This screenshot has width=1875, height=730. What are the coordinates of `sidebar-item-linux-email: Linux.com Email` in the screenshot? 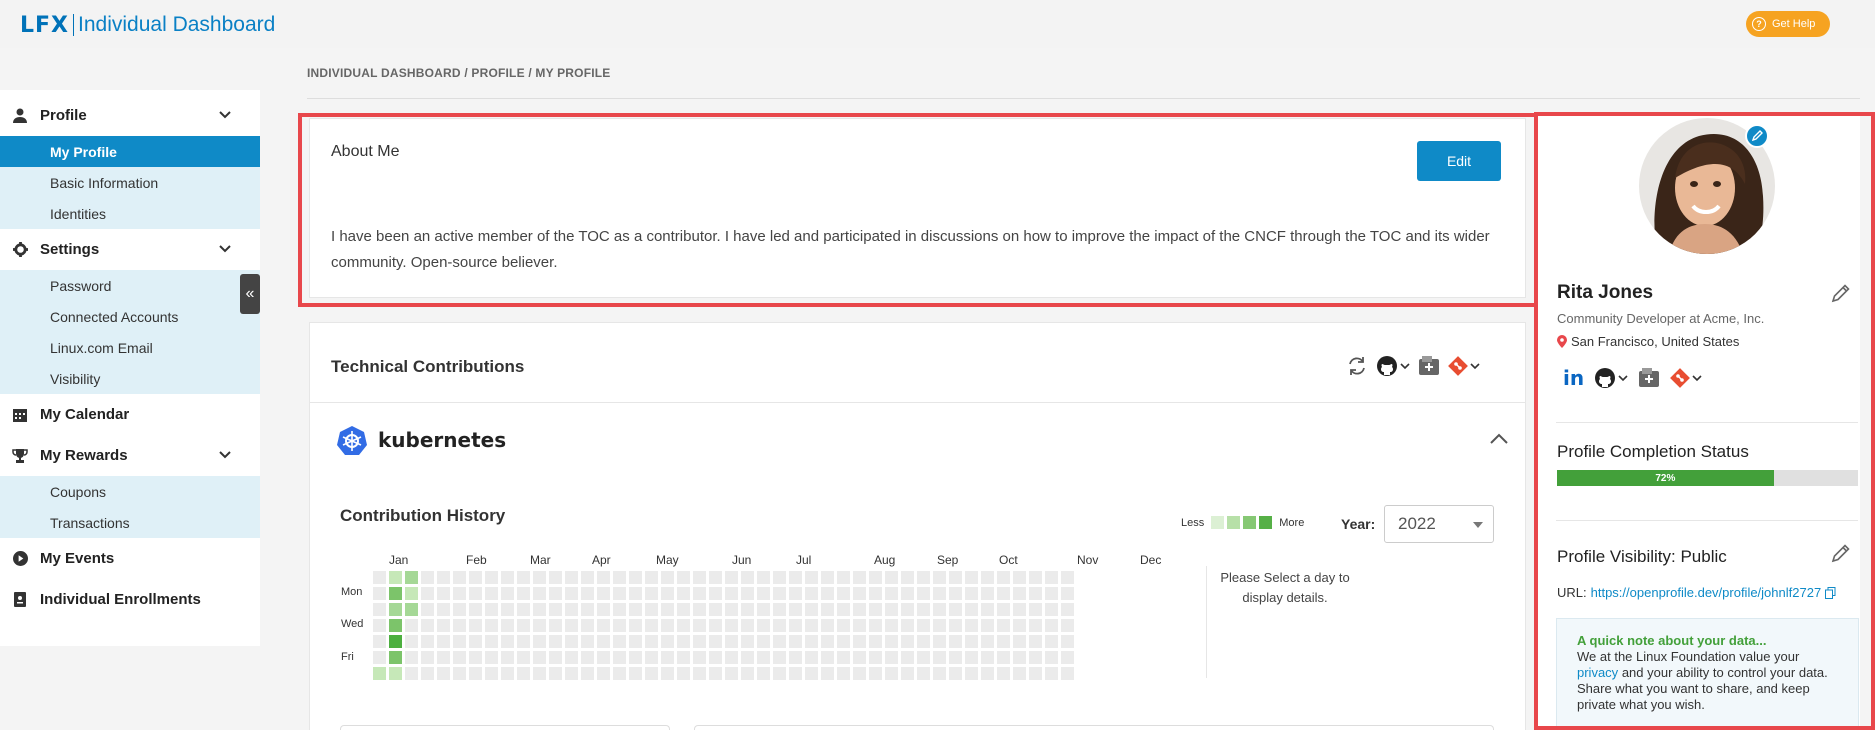 It's located at (130, 347).